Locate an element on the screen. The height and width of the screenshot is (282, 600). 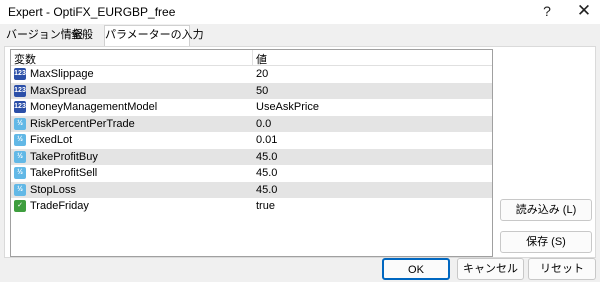
ok-button: OK is located at coordinates (416, 269).